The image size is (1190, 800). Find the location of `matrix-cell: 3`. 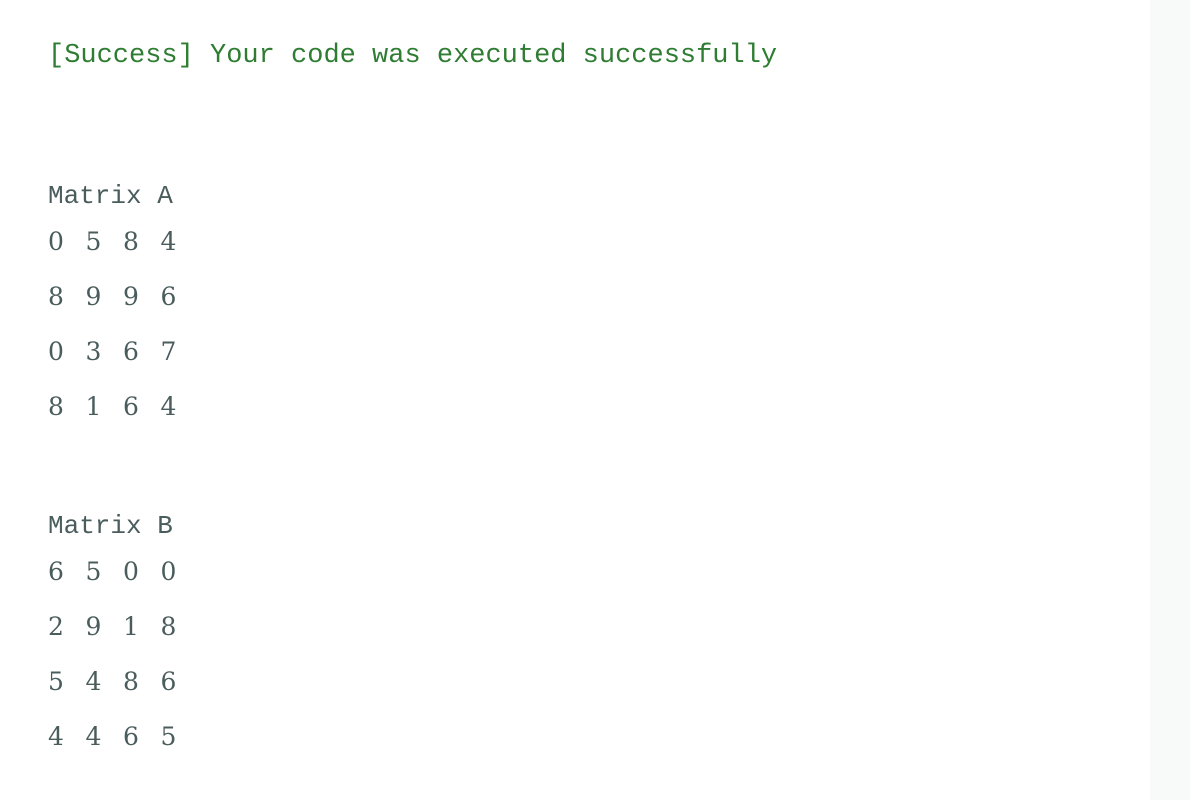

matrix-cell: 3 is located at coordinates (93, 351).